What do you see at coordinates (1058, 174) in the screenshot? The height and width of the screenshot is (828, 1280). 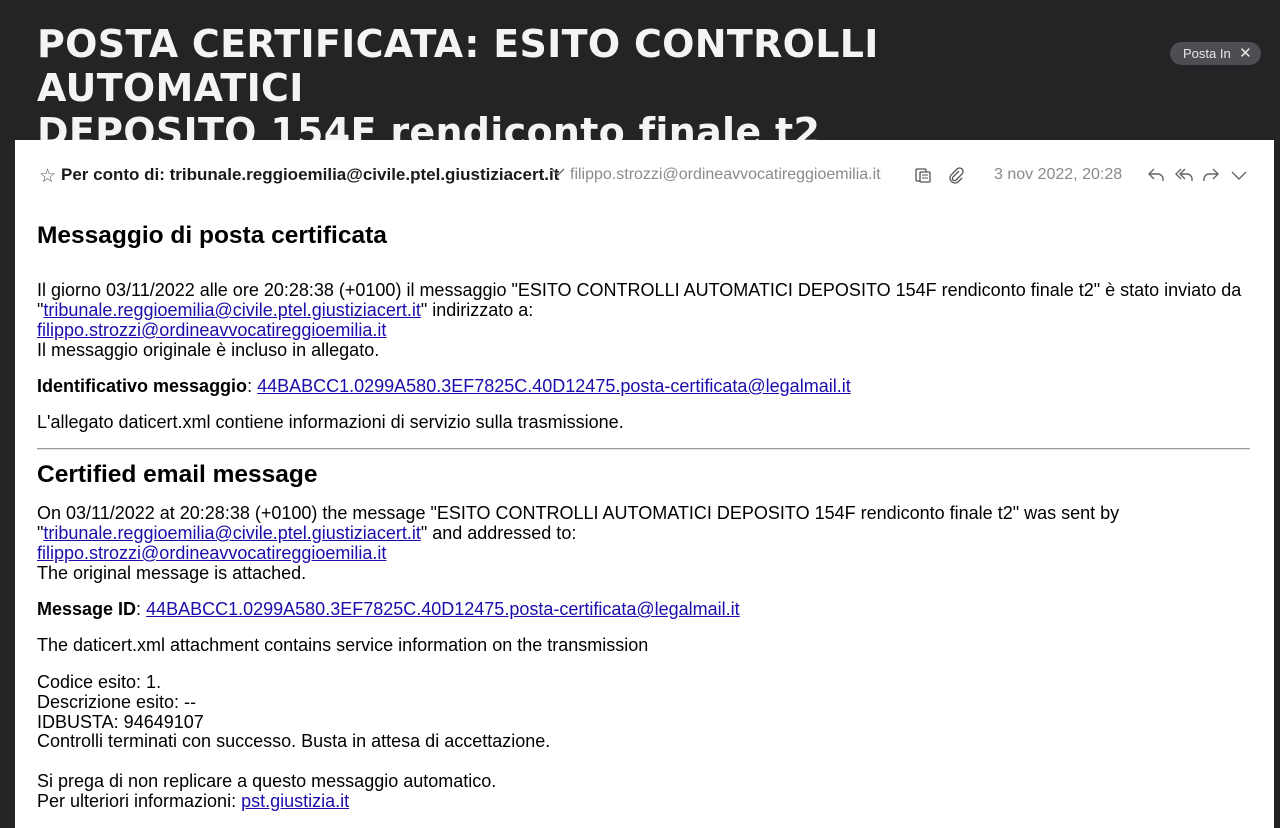 I see `message-date: 3 nov 2022, 20:28` at bounding box center [1058, 174].